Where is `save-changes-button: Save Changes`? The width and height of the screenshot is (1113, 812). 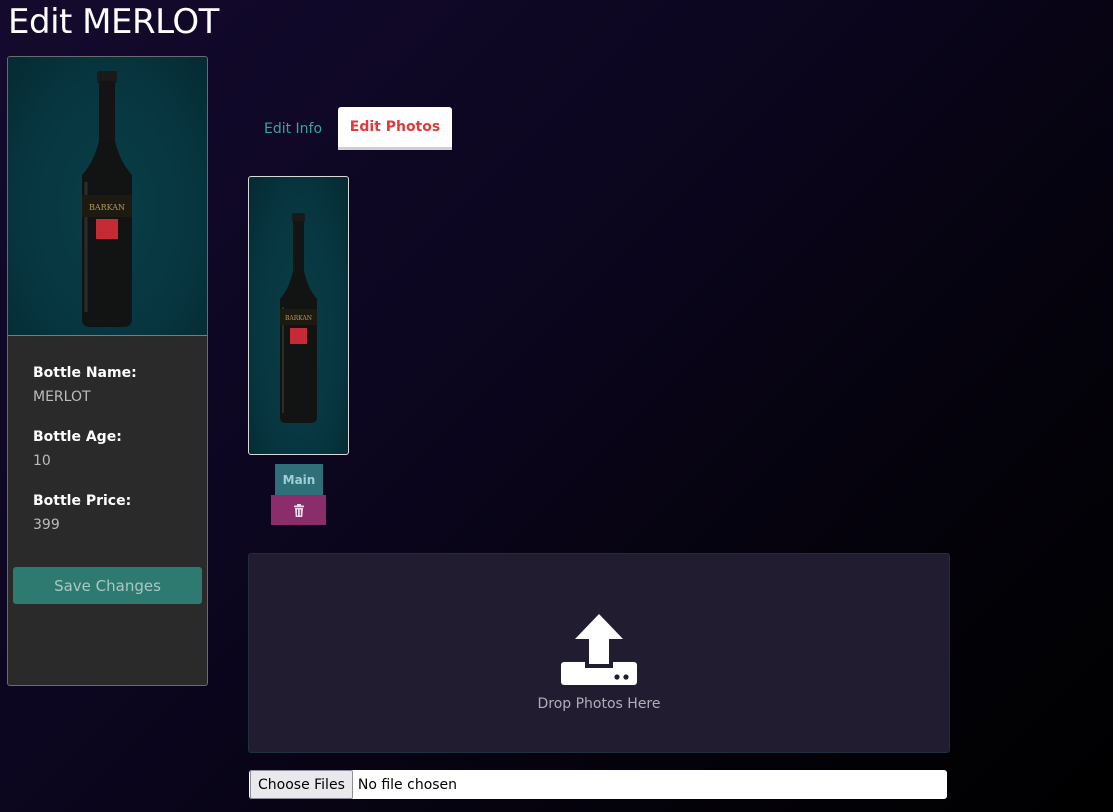 save-changes-button: Save Changes is located at coordinates (107, 585).